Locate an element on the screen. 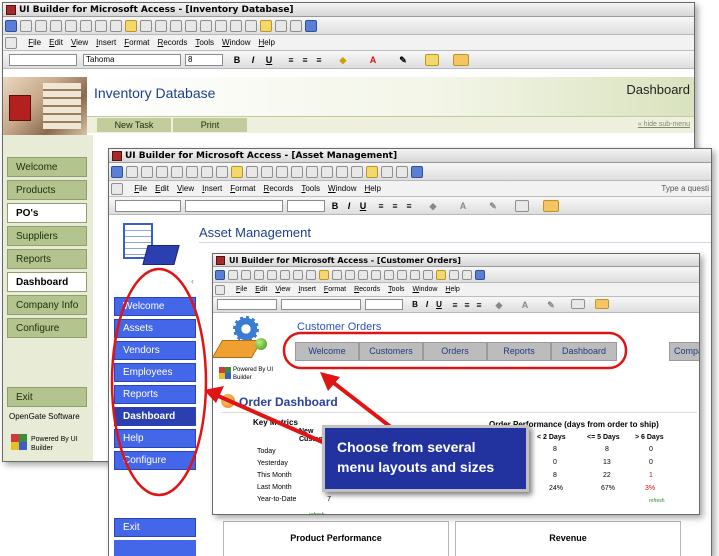 This screenshot has height=556, width=719. ask-question-box: Type a questi is located at coordinates (685, 189).